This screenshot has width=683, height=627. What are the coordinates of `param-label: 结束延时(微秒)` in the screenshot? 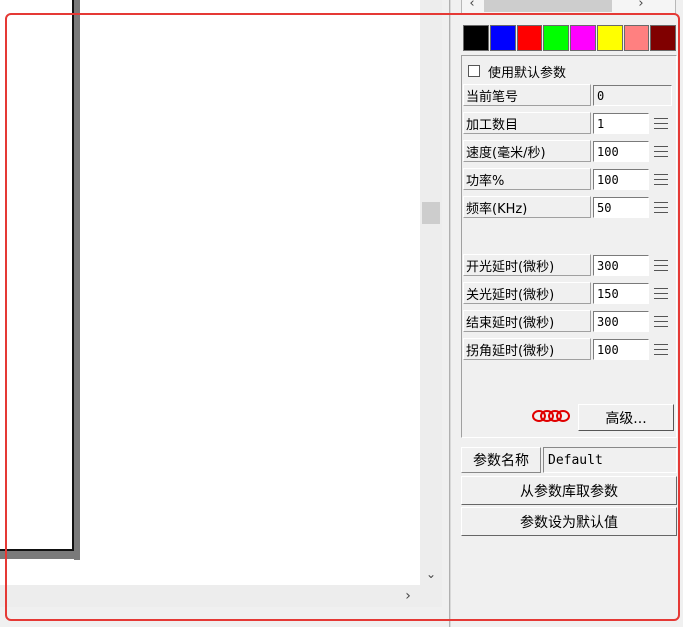 It's located at (527, 321).